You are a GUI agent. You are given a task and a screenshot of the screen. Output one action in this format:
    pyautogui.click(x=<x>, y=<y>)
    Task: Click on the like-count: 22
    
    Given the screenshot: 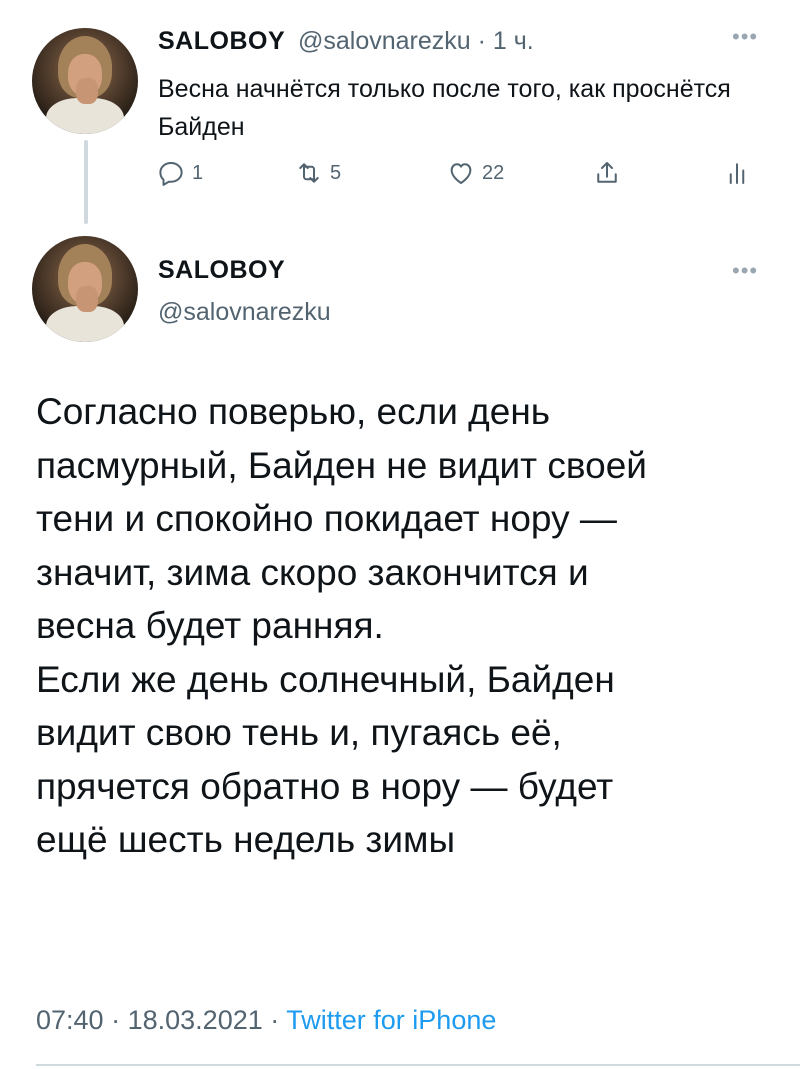 What is the action you would take?
    pyautogui.click(x=493, y=172)
    